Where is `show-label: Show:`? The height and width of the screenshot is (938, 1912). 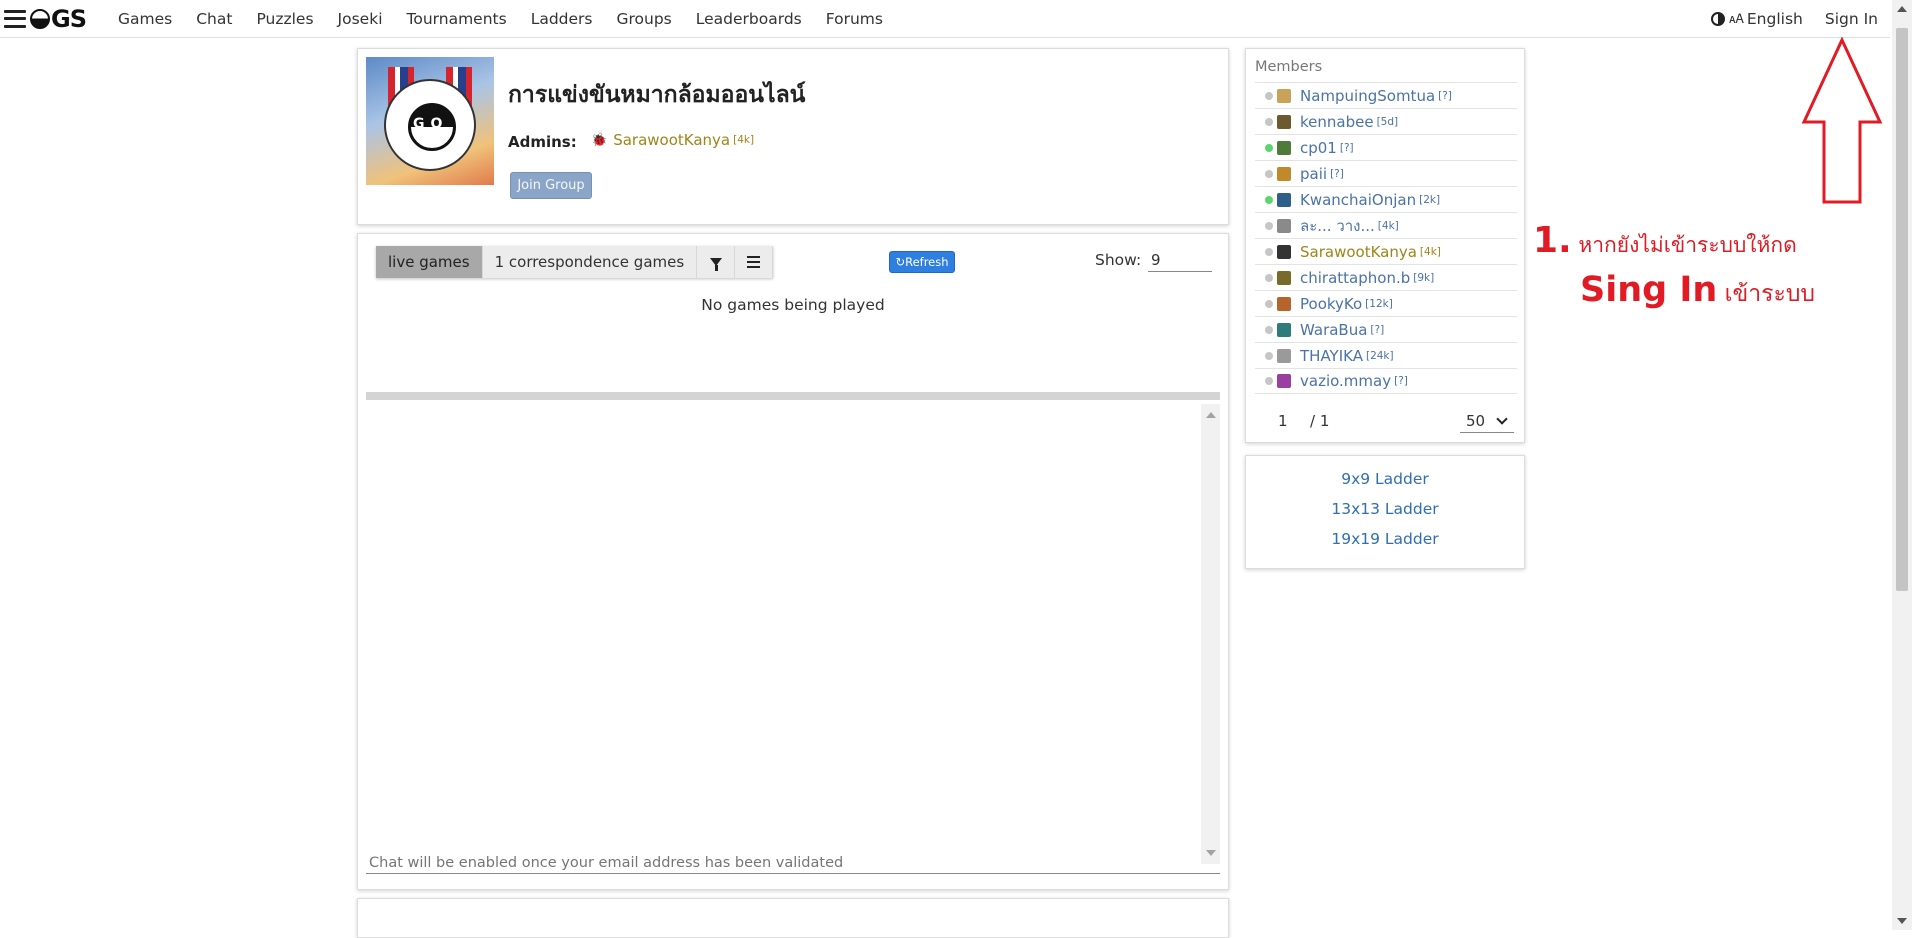
show-label: Show: is located at coordinates (1118, 260).